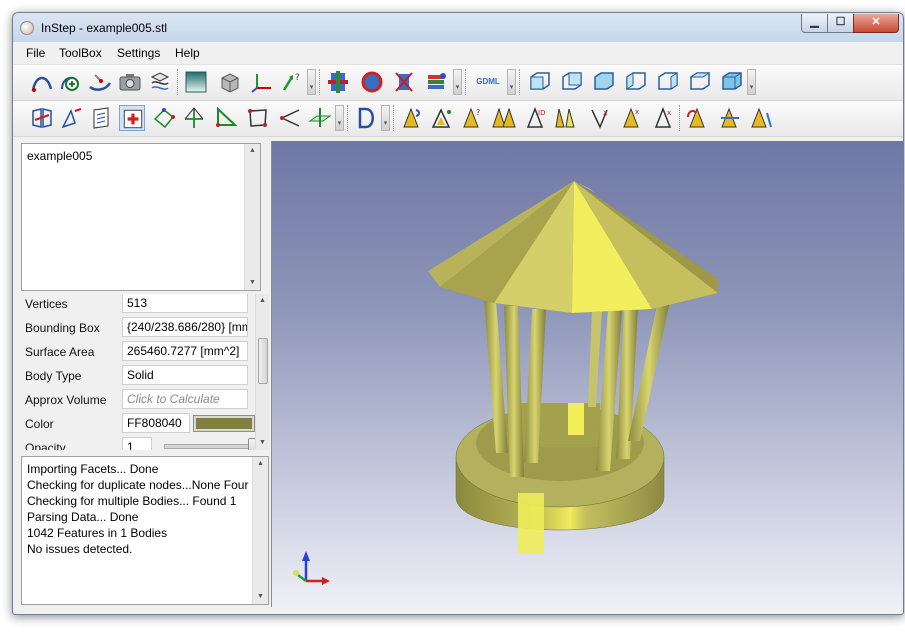 This screenshot has width=905, height=633. Describe the element at coordinates (412, 118) in the screenshot. I see `cone-a-icon` at that location.